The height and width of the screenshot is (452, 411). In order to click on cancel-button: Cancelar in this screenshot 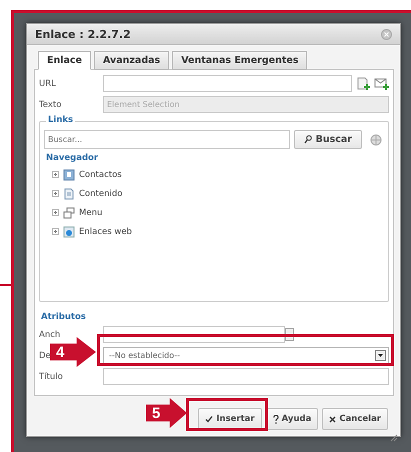, I will do `click(355, 419)`.